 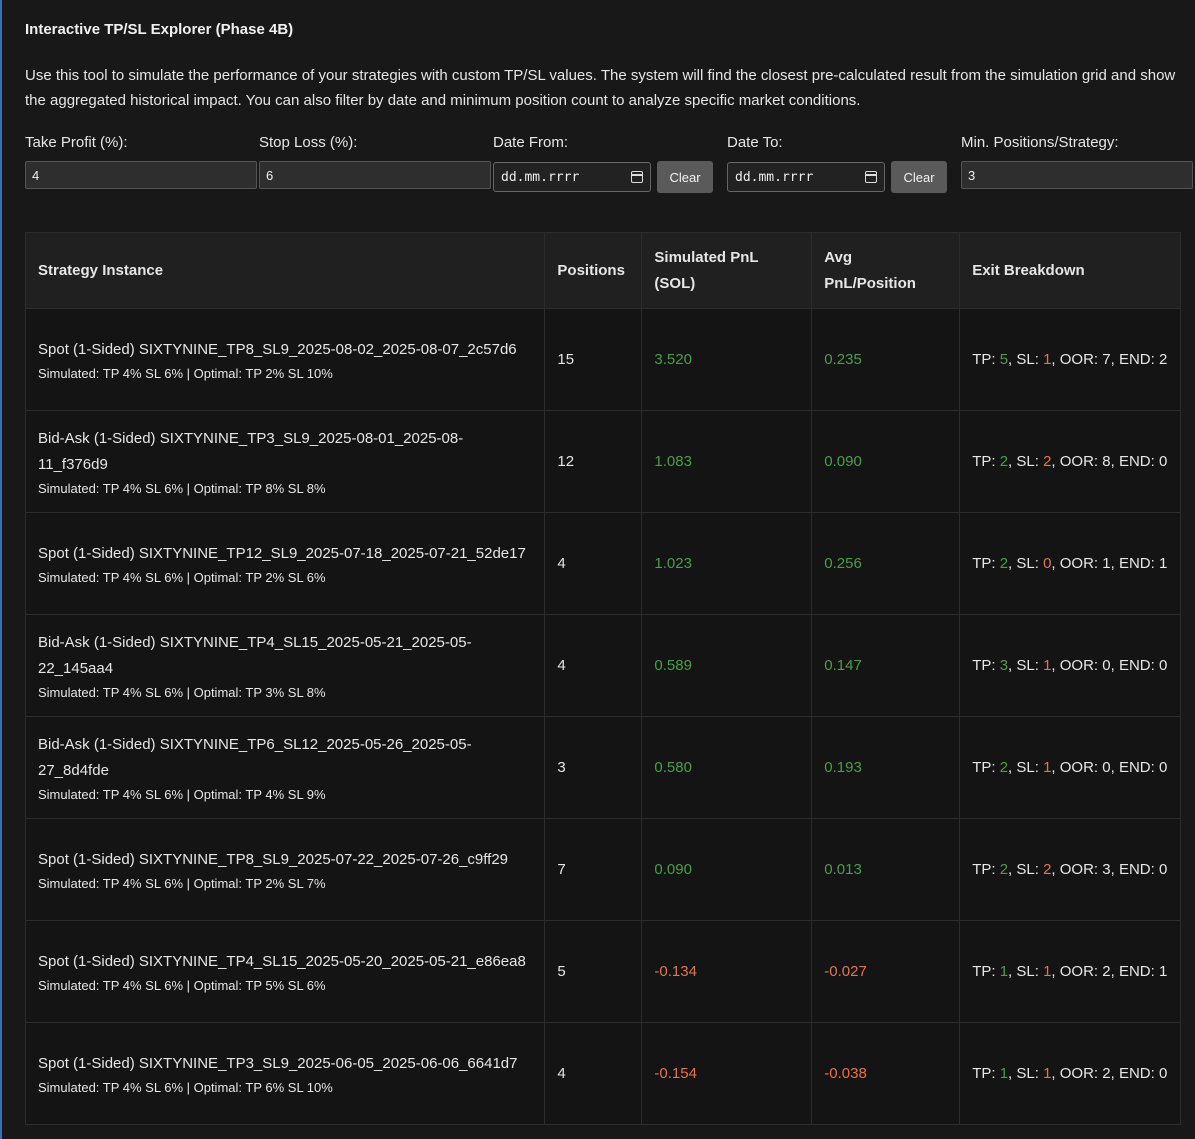 What do you see at coordinates (1070, 665) in the screenshot?
I see `exit-breakdown-cell: TP: 3, SL: 1, OOR: 0, END: 0` at bounding box center [1070, 665].